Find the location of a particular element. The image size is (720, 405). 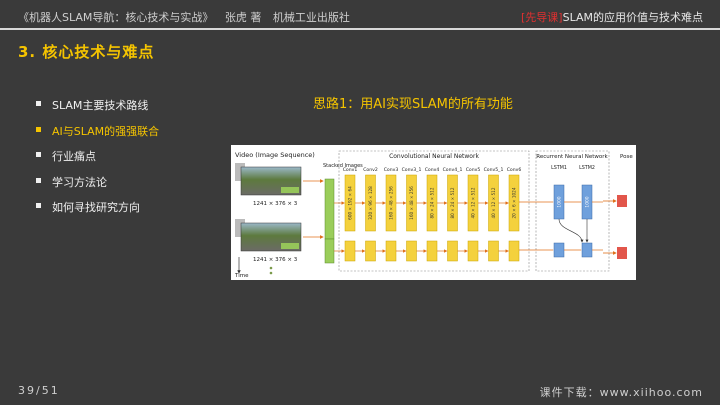

bullet-item: 行业痛点 is located at coordinates (97, 161).